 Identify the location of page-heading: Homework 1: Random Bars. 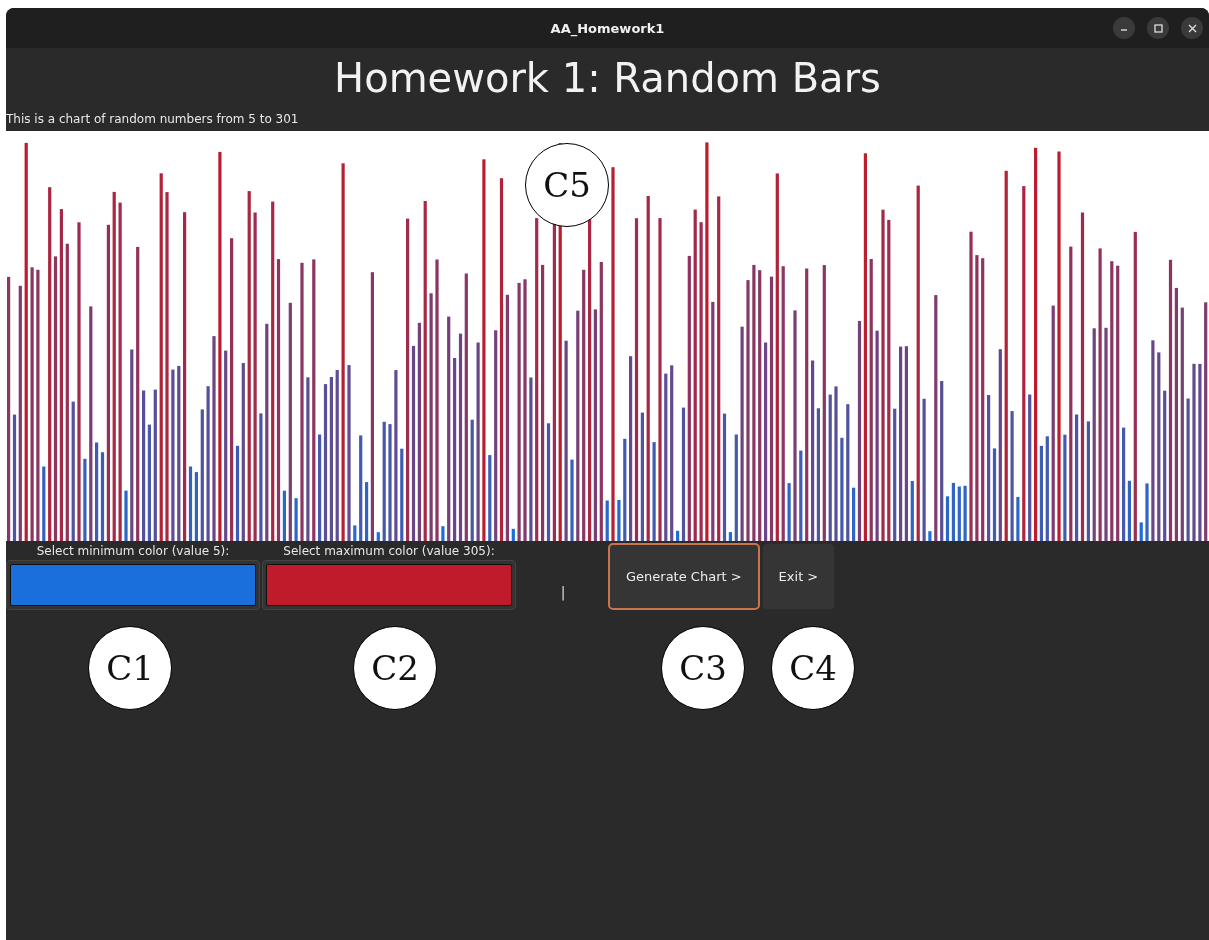
(607, 78).